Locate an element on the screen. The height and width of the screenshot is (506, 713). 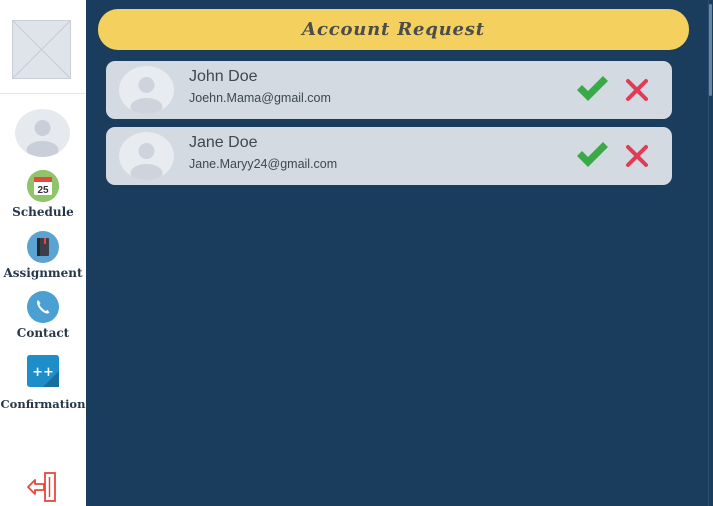
svg-text: 25 is located at coordinates (43, 190).